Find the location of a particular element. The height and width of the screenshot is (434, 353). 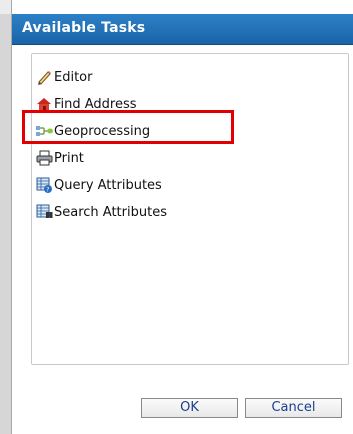

dialog-titlebar: Available Tasks is located at coordinates (182, 29).